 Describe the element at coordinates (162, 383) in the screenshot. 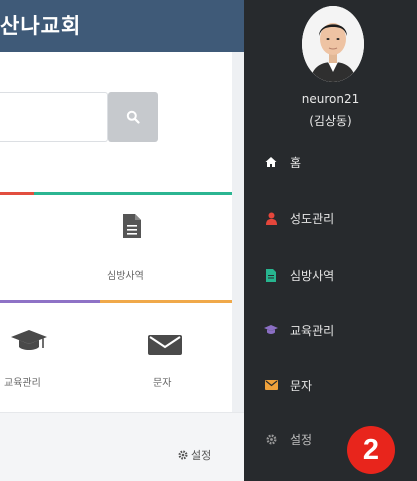

I see `msg-card-label: 문자` at that location.